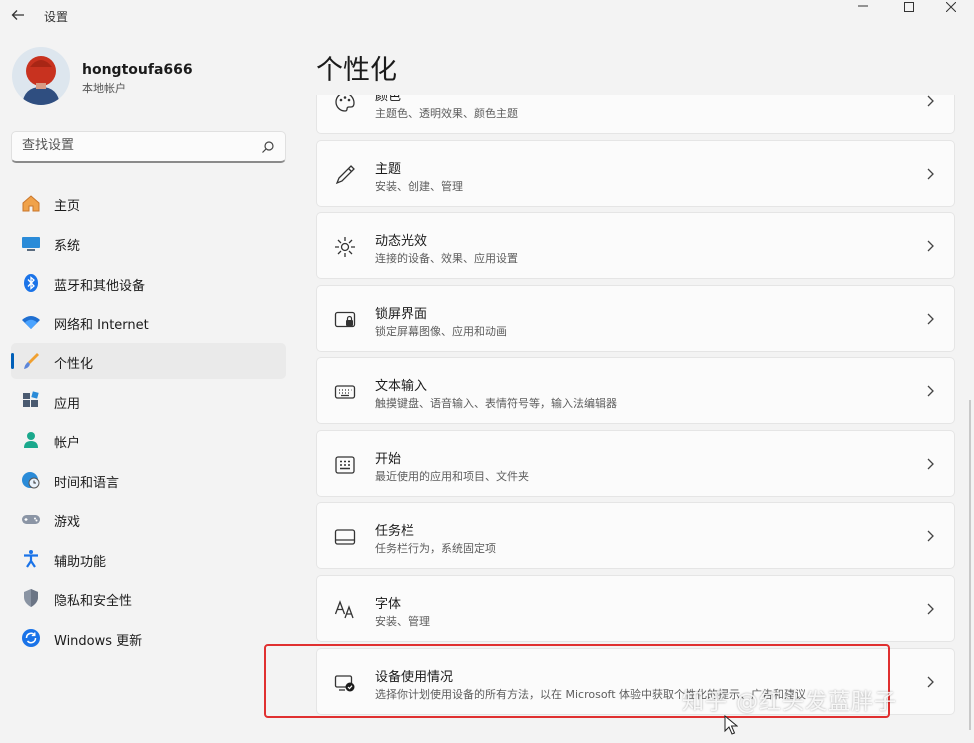 The image size is (974, 743). I want to click on card-title: 锁屏界面, so click(401, 314).